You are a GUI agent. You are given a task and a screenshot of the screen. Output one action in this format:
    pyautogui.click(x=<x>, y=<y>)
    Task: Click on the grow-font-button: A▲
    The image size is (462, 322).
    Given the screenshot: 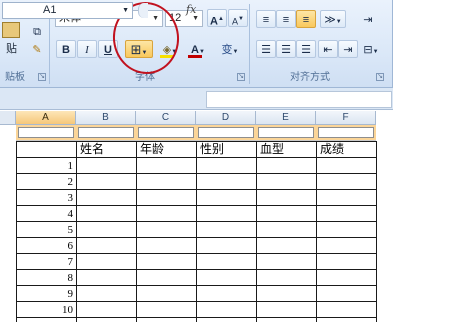 What is the action you would take?
    pyautogui.click(x=217, y=18)
    